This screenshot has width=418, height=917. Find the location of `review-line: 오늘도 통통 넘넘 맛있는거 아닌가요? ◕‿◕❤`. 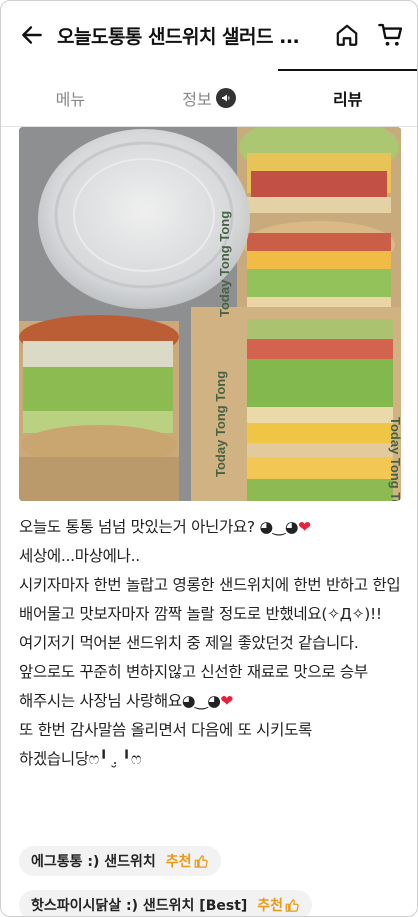

review-line: 오늘도 통통 넘넘 맛있는거 아닌가요? ◕‿◕❤ is located at coordinates (165, 527).